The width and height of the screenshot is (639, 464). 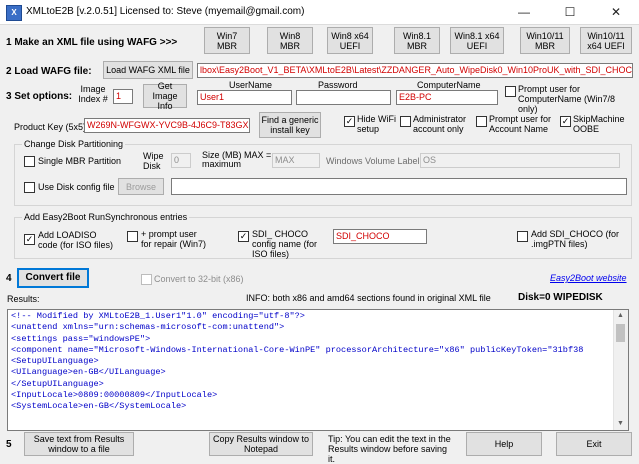 What do you see at coordinates (53, 278) in the screenshot?
I see `convert-file-button: Convert file` at bounding box center [53, 278].